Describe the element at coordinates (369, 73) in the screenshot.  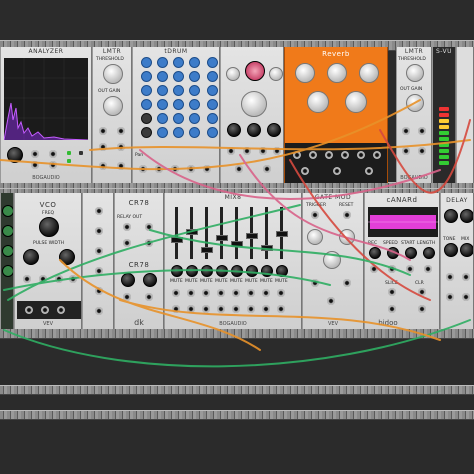
I see `reverb-damp-knob` at that location.